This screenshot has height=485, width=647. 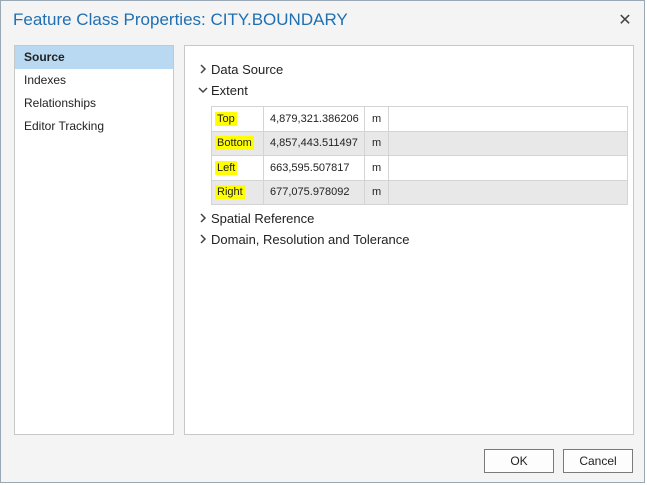 What do you see at coordinates (226, 118) in the screenshot?
I see `extent-label-top: Top` at bounding box center [226, 118].